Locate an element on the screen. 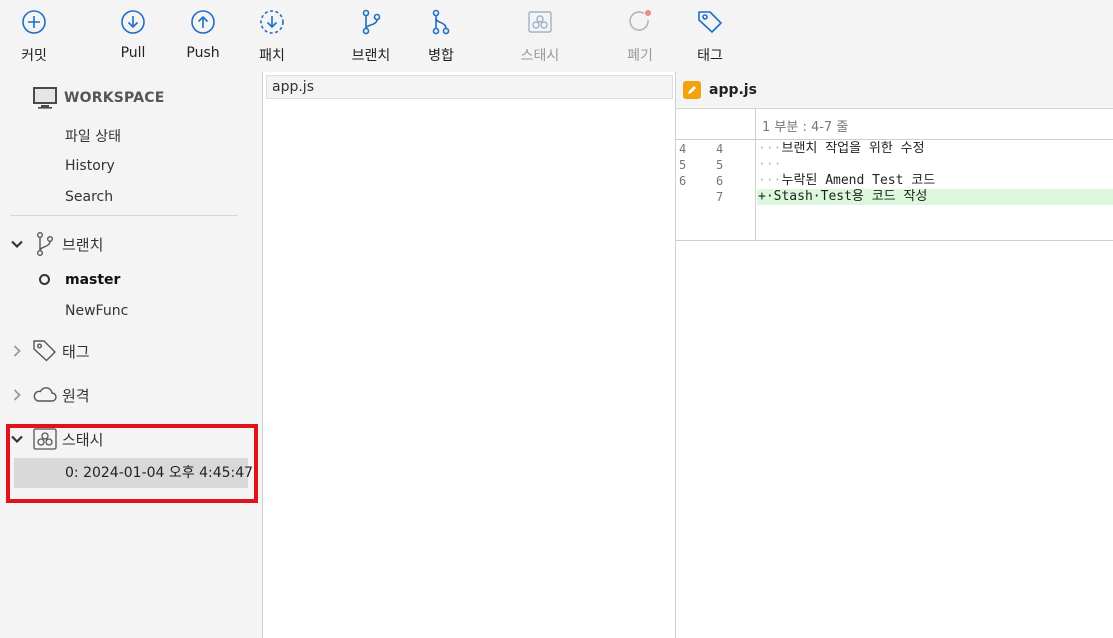 The height and width of the screenshot is (638, 1113). patch-button: 패치 is located at coordinates (272, 36).